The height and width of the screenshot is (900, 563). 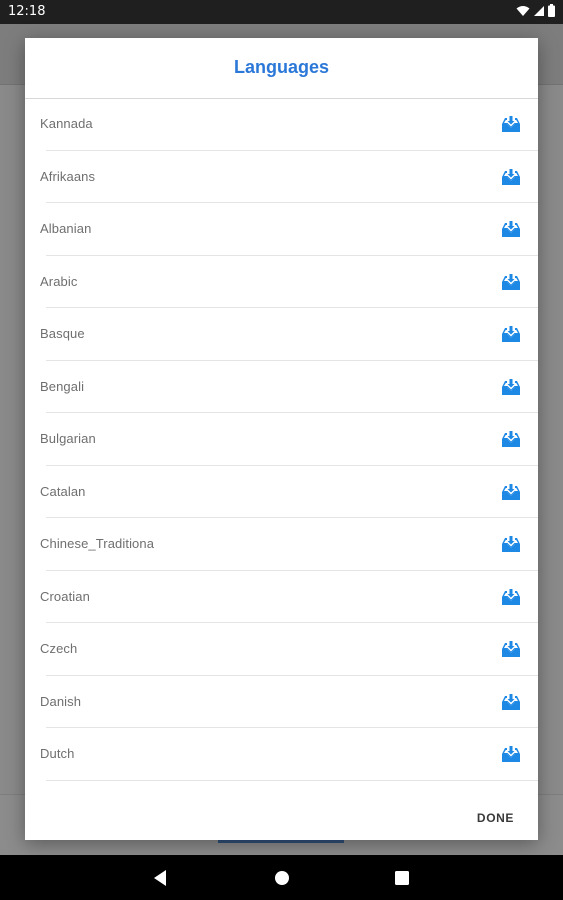 I want to click on status-bar: 12:18, so click(x=281, y=12).